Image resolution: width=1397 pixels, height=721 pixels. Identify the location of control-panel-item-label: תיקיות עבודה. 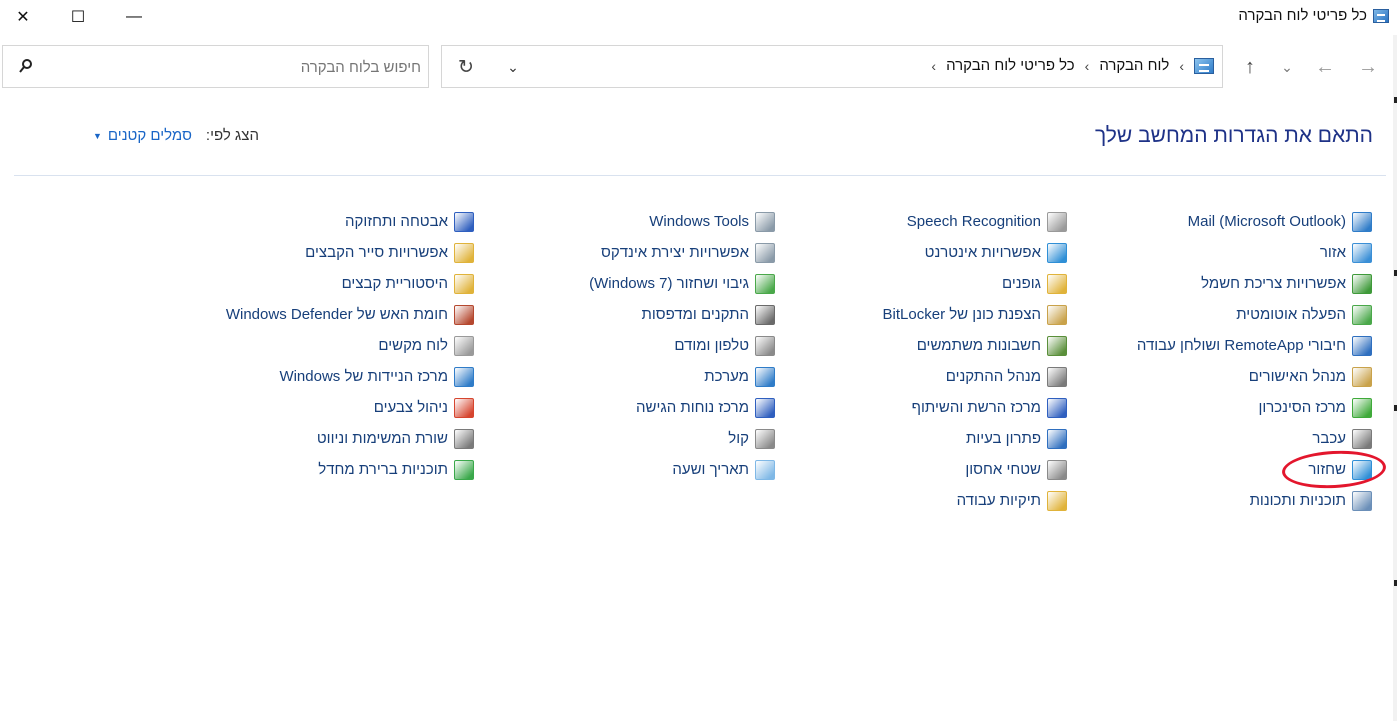
(999, 500).